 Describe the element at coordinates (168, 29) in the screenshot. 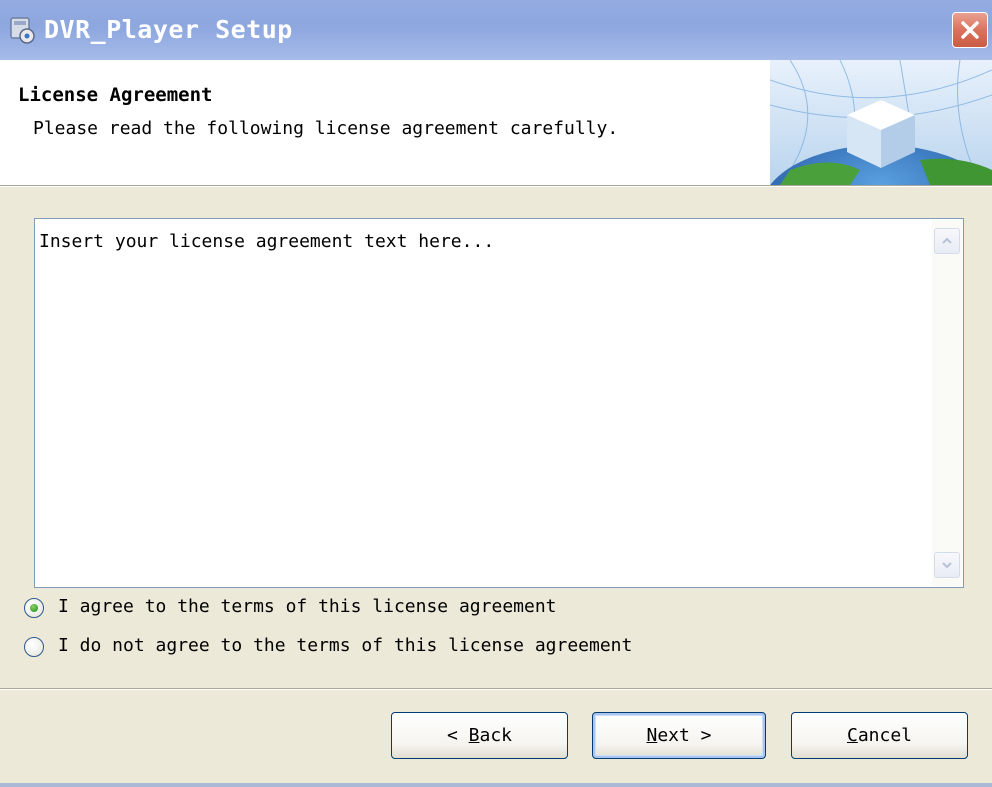

I see `window-title: DVR_Player Setup` at that location.